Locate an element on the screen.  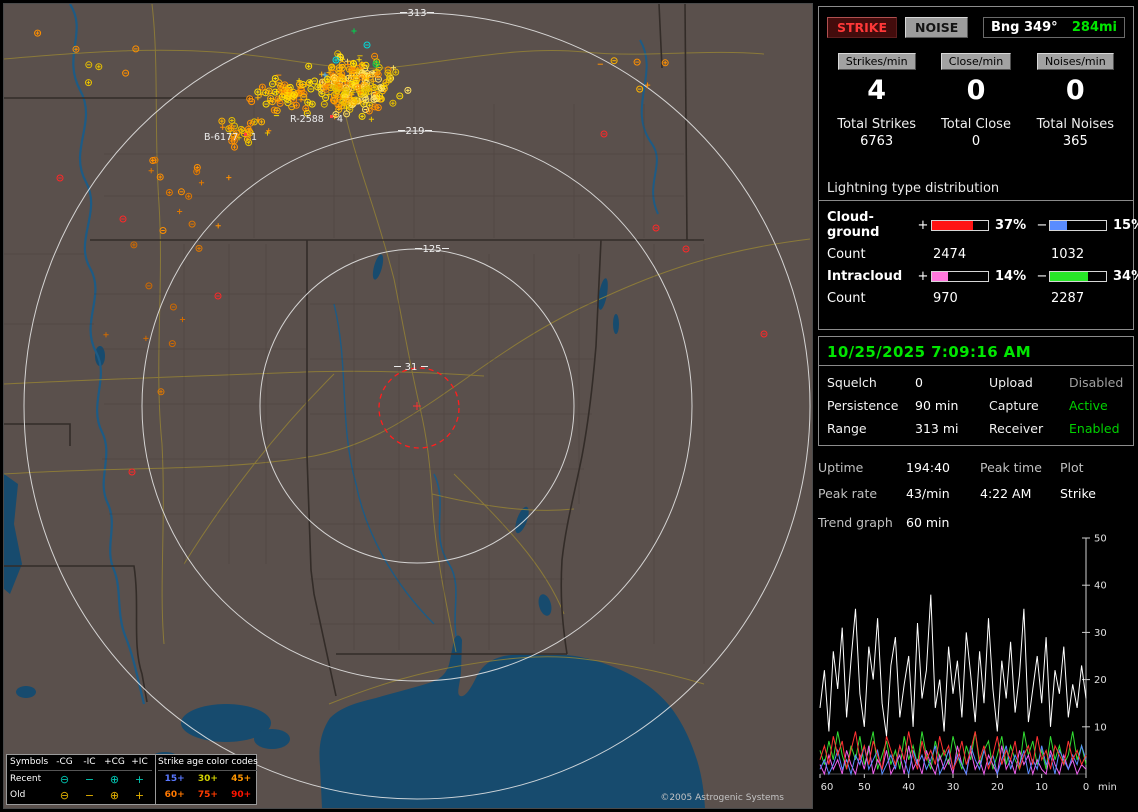
bearing-label: Bng 349° is located at coordinates (1024, 27).